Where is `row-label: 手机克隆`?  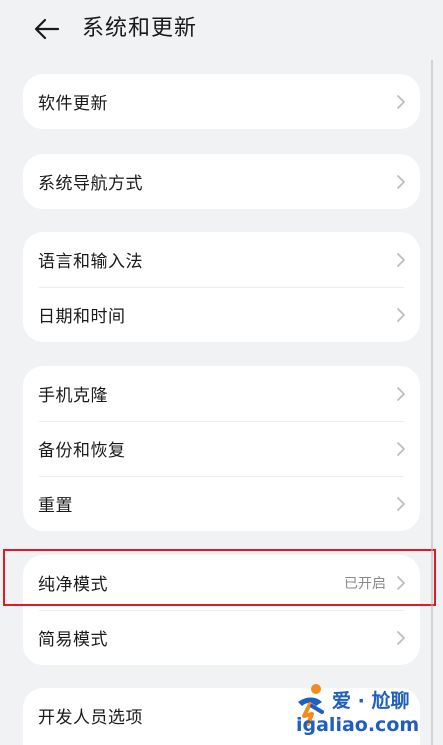
row-label: 手机克隆 is located at coordinates (73, 396).